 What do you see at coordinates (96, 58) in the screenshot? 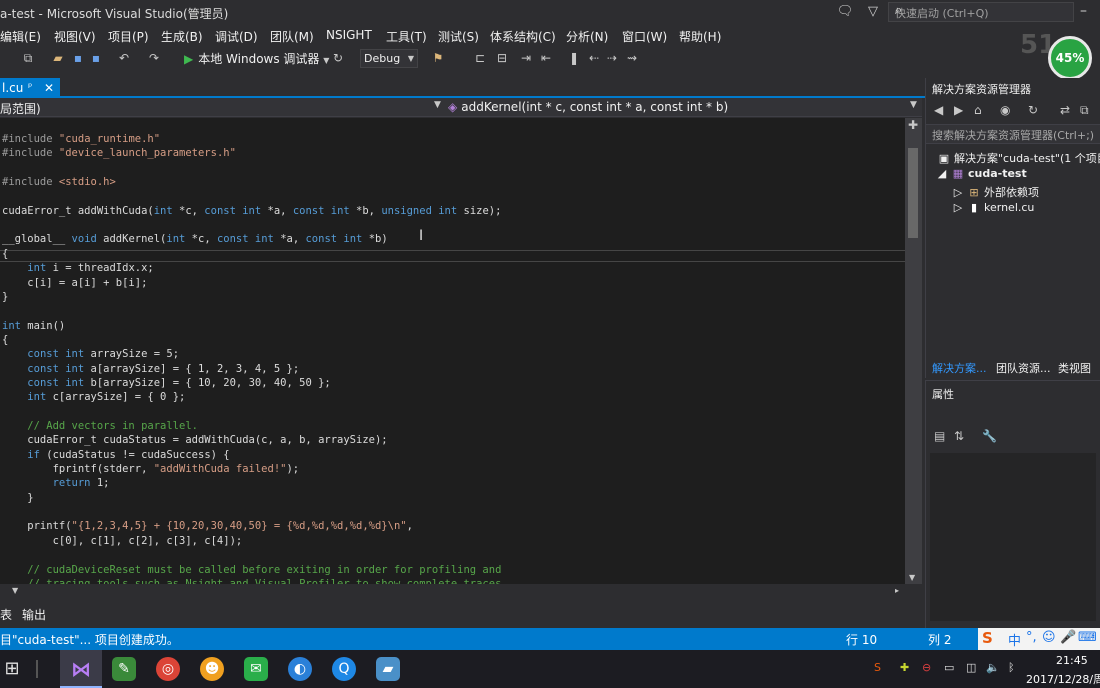
I see `save-all-icon: ▪` at bounding box center [96, 58].